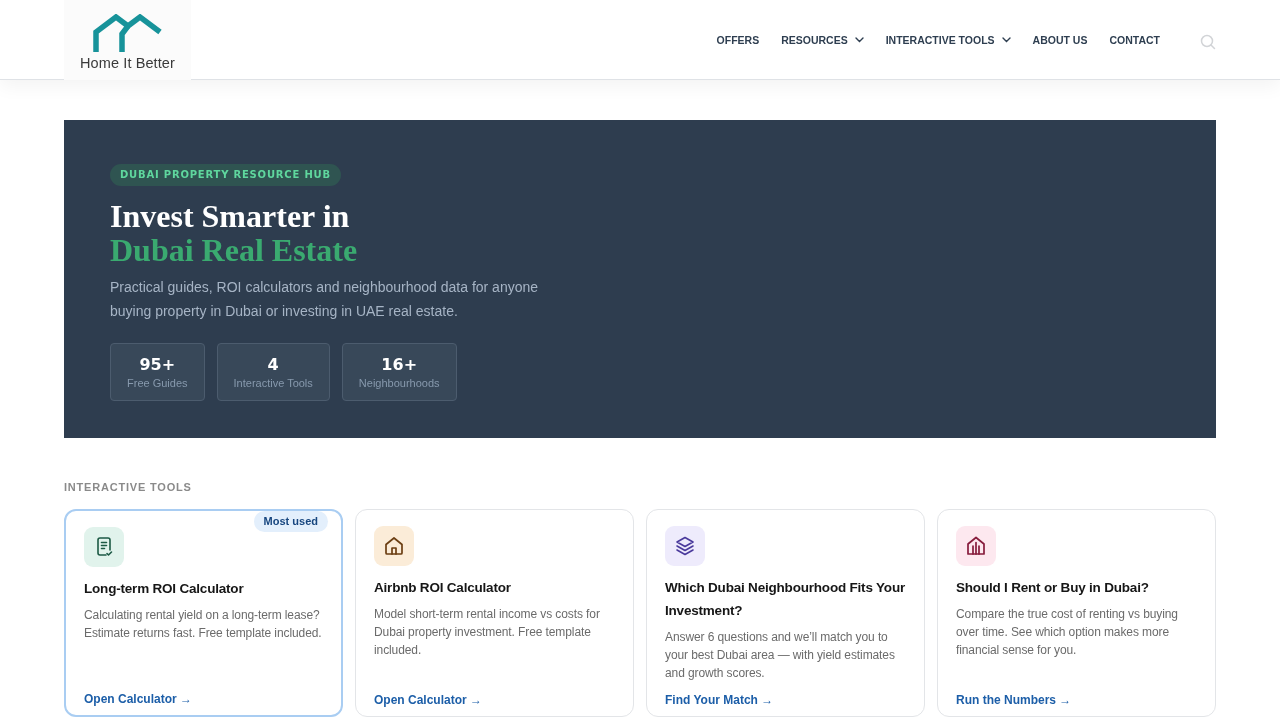 This screenshot has height=720, width=1280. Describe the element at coordinates (394, 546) in the screenshot. I see `house-icon` at that location.